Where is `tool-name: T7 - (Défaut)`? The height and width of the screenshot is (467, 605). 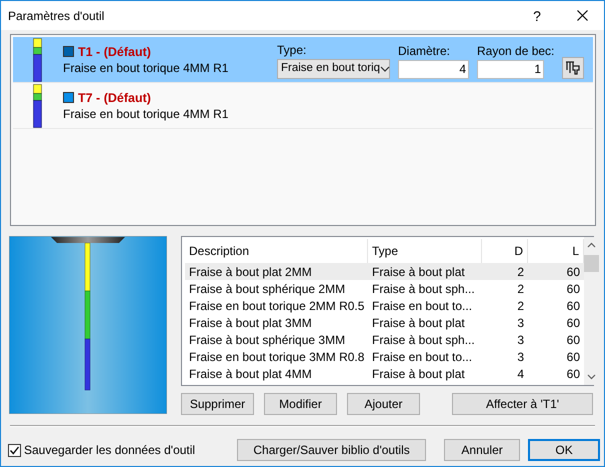 tool-name: T7 - (Défaut) is located at coordinates (114, 97).